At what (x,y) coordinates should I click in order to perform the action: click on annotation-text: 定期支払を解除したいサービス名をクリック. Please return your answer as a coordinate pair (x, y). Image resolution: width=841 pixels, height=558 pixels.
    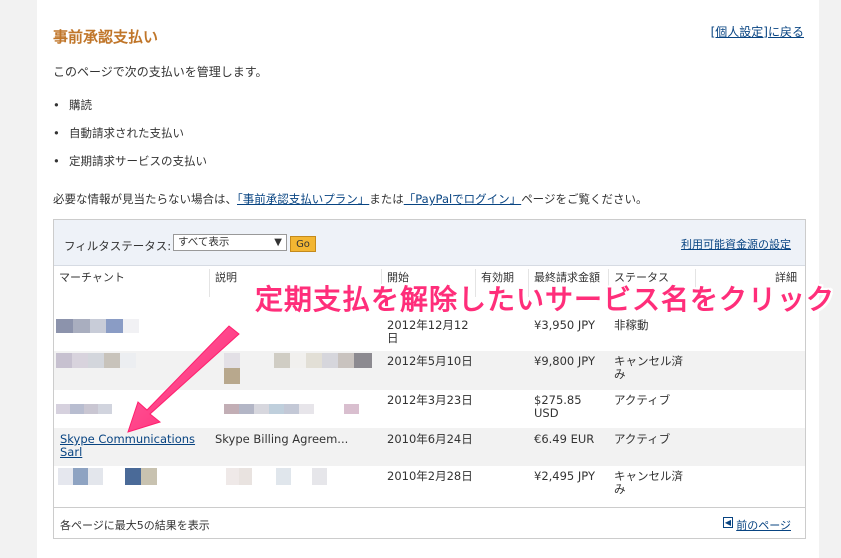
    Looking at the image, I should click on (545, 299).